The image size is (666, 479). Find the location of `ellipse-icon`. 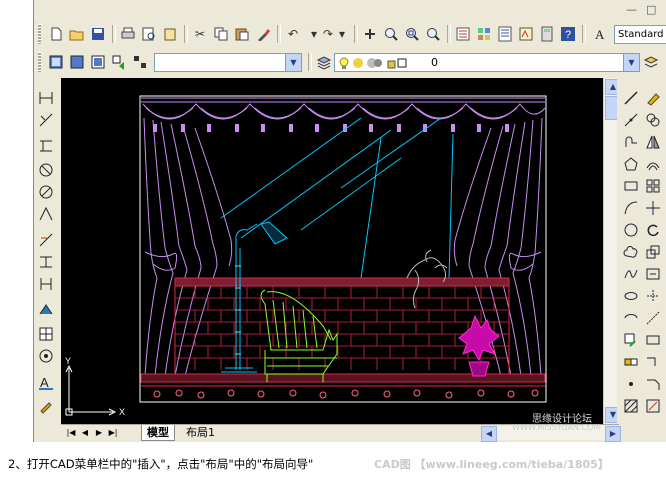

ellipse-icon is located at coordinates (631, 296).